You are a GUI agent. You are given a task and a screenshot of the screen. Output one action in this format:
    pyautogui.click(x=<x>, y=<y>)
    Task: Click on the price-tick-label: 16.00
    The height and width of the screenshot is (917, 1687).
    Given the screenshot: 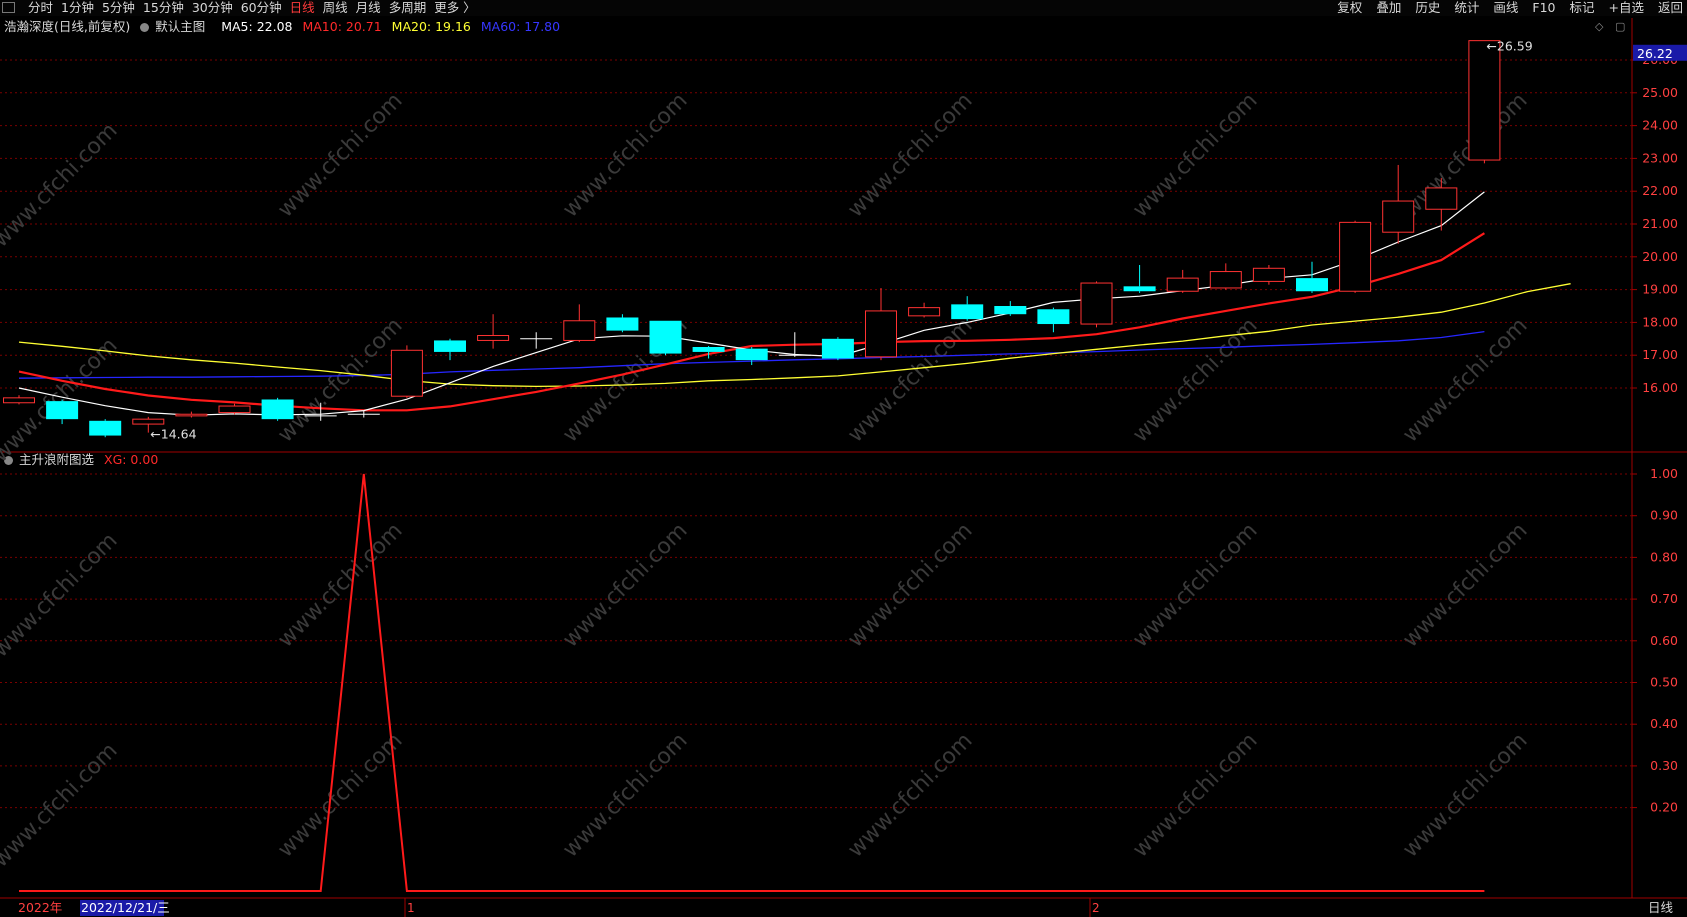 What is the action you would take?
    pyautogui.click(x=1660, y=387)
    